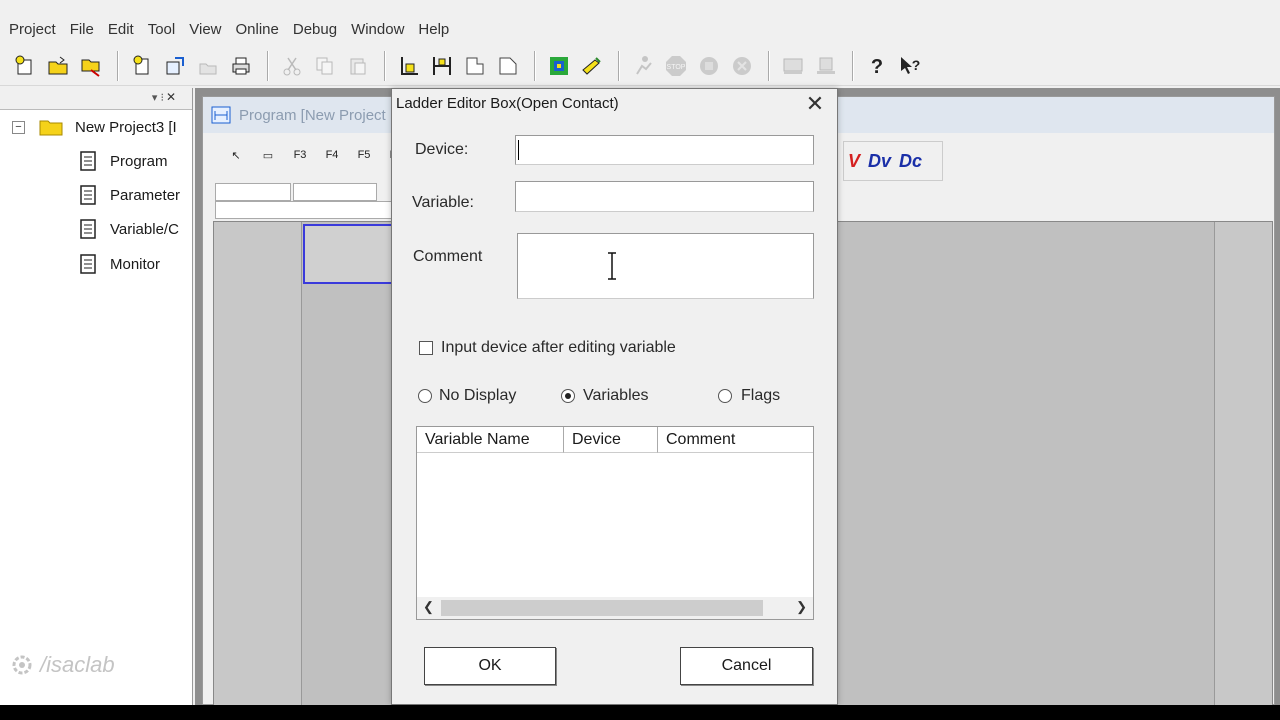  I want to click on dialog-title: Ladder Editor Box(Open Contact), so click(507, 103).